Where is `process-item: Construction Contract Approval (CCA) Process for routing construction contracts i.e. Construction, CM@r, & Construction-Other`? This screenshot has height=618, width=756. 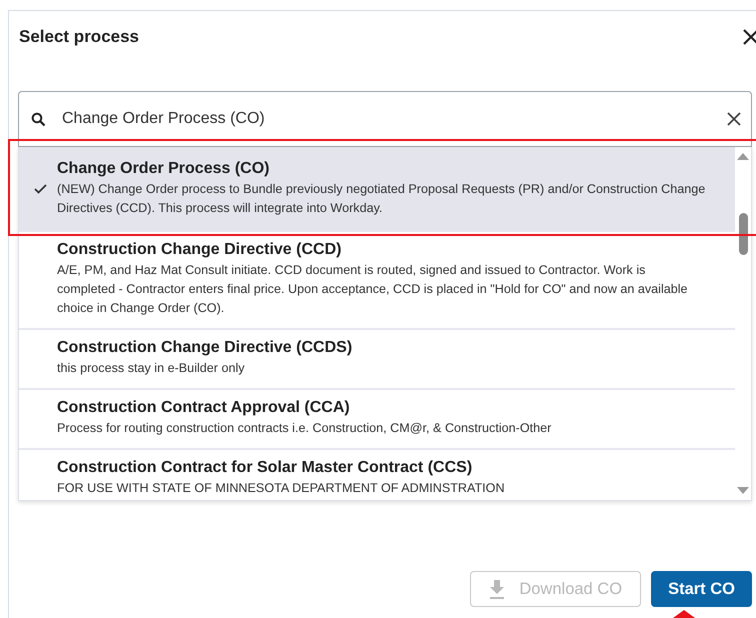
process-item: Construction Contract Approval (CCA) Process for routing construction contracts i.e. Construction, CM@r, & Construction-Other is located at coordinates (377, 420).